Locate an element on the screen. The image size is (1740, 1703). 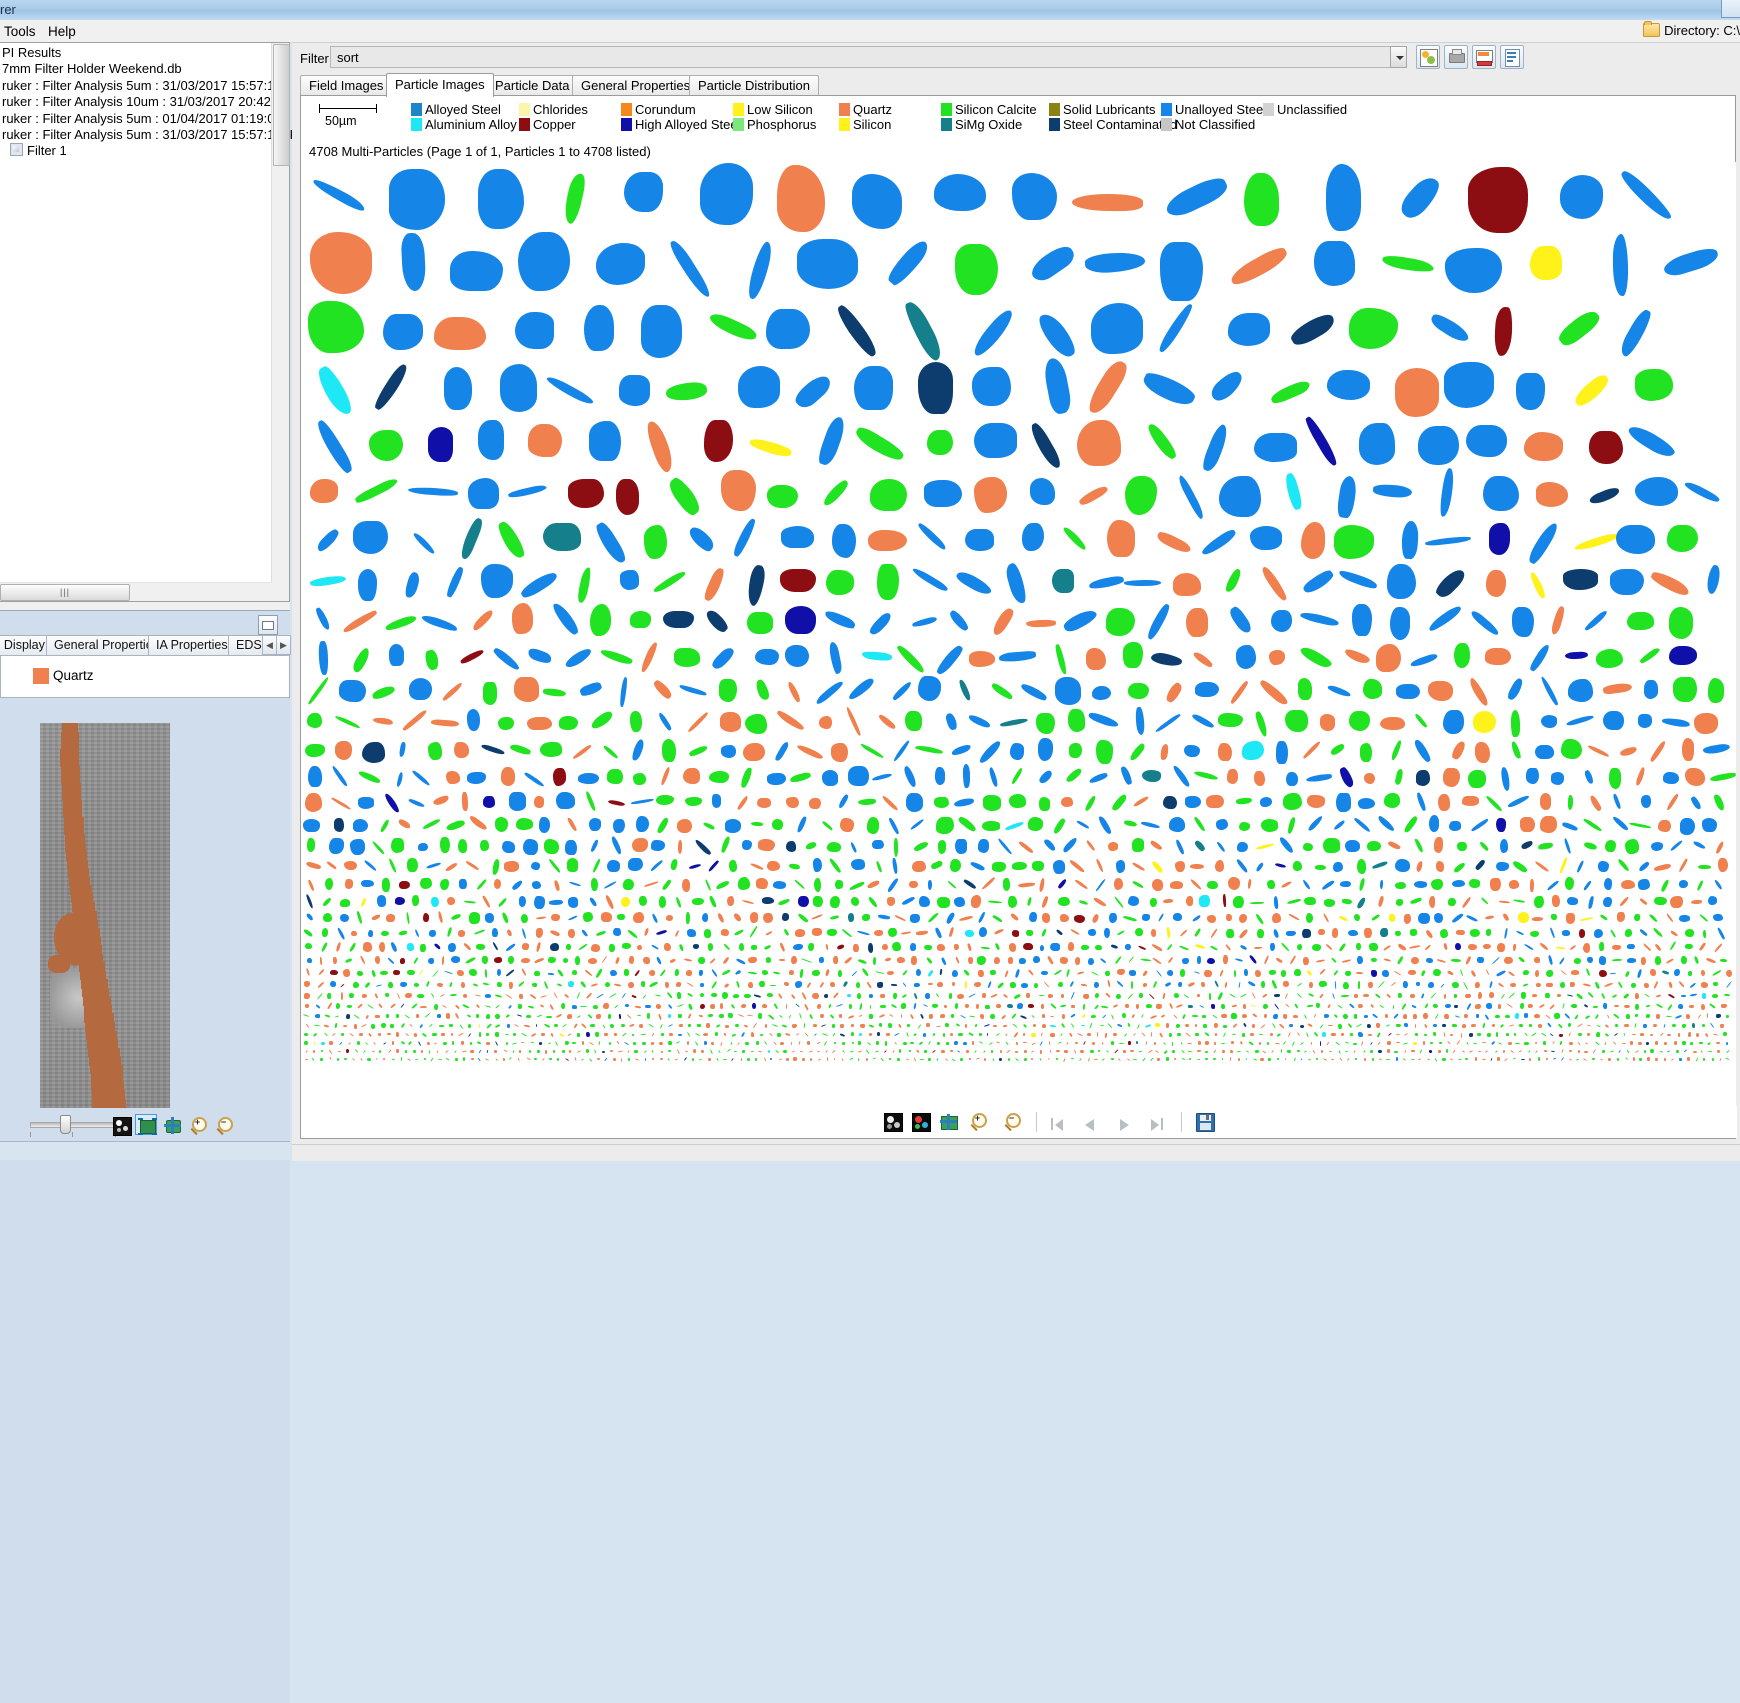
color-image-button is located at coordinates (921, 1122).